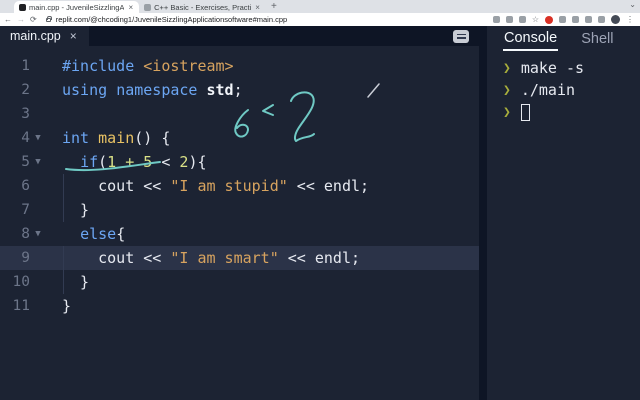 The width and height of the screenshot is (640, 400). Describe the element at coordinates (239, 210) in the screenshot. I see `code-line: 7 }` at that location.